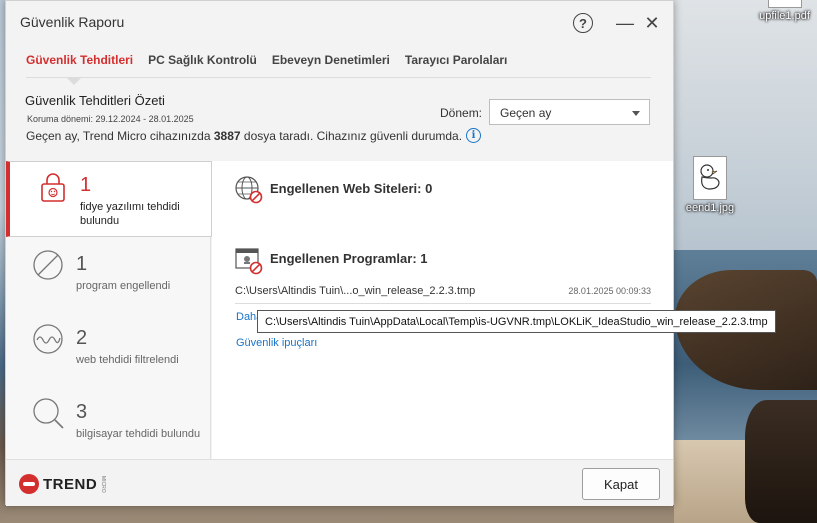 This screenshot has height=523, width=817. What do you see at coordinates (82, 338) in the screenshot?
I see `stat-count: 2` at bounding box center [82, 338].